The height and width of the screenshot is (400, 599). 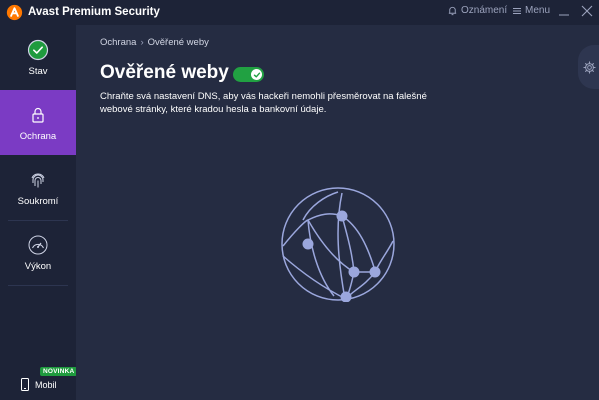 What do you see at coordinates (517, 10) in the screenshot?
I see `hamburger-icon` at bounding box center [517, 10].